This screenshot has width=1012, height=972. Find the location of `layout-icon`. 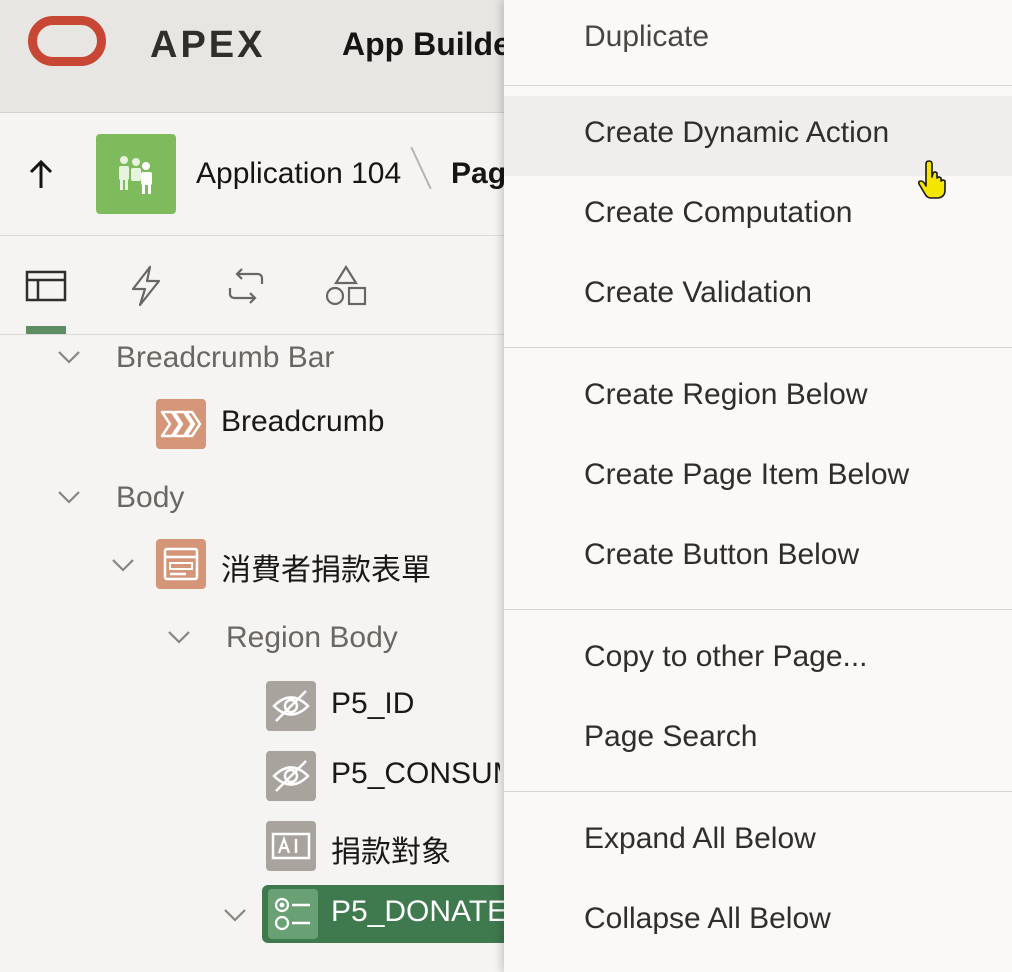

layout-icon is located at coordinates (46, 286).